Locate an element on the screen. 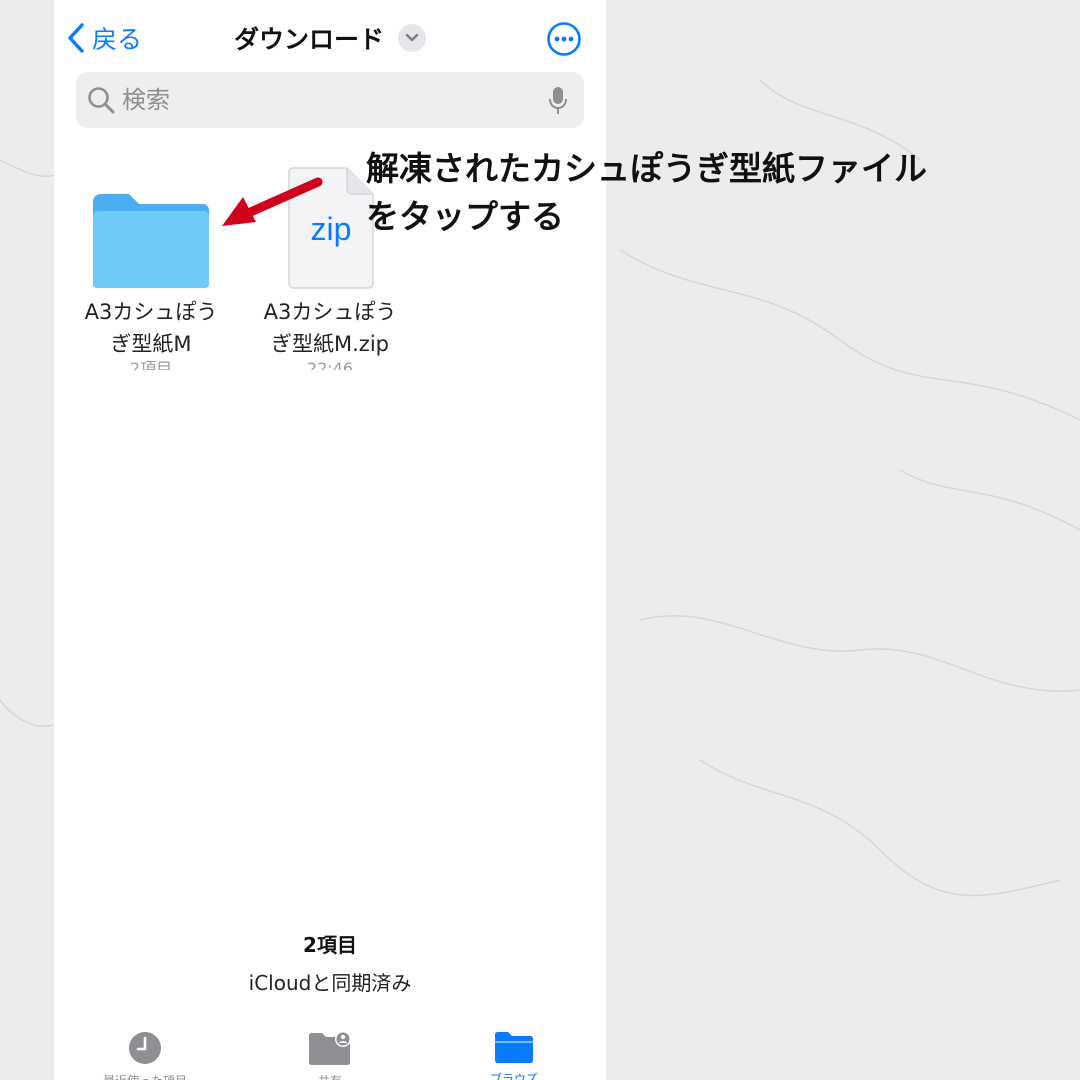 This screenshot has width=1080, height=1080. back-label: 戻る is located at coordinates (117, 39).